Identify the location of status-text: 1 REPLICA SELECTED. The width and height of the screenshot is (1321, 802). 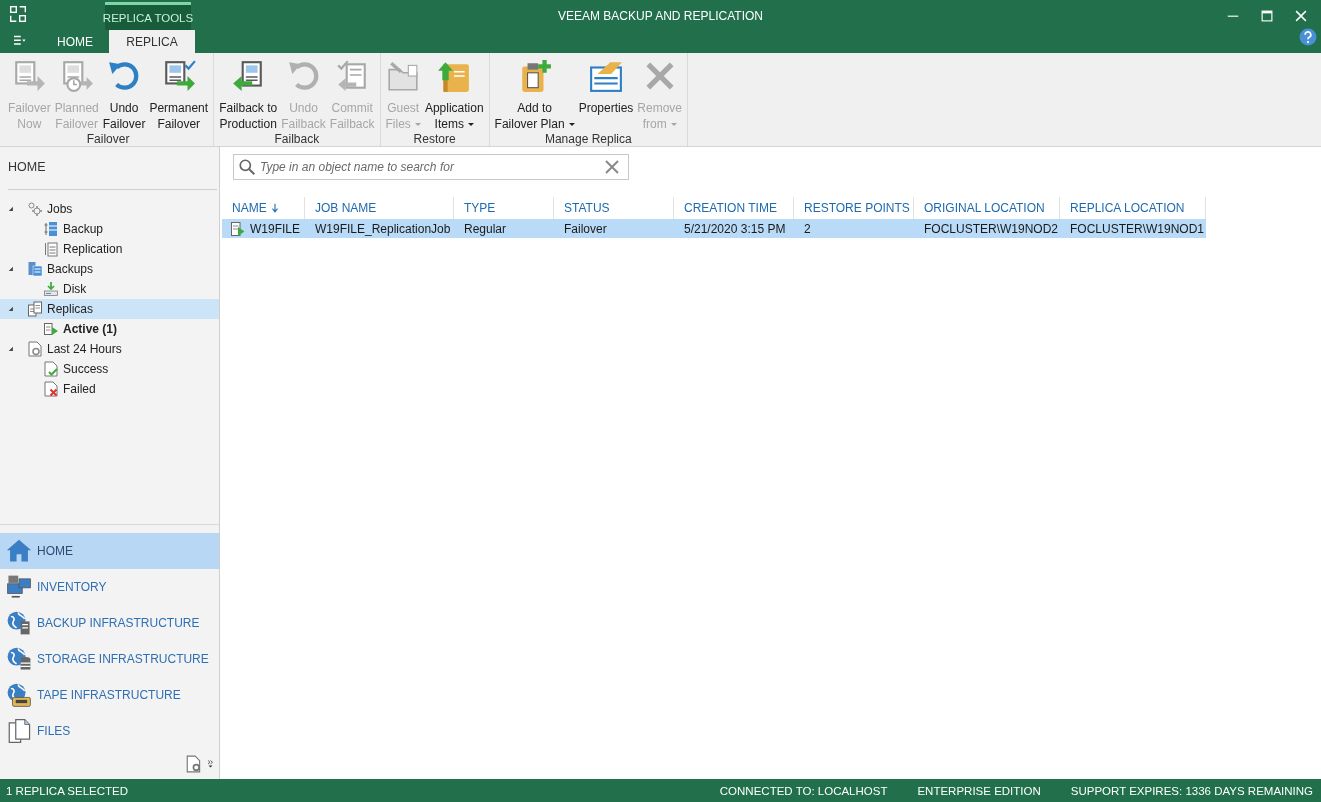
(67, 790).